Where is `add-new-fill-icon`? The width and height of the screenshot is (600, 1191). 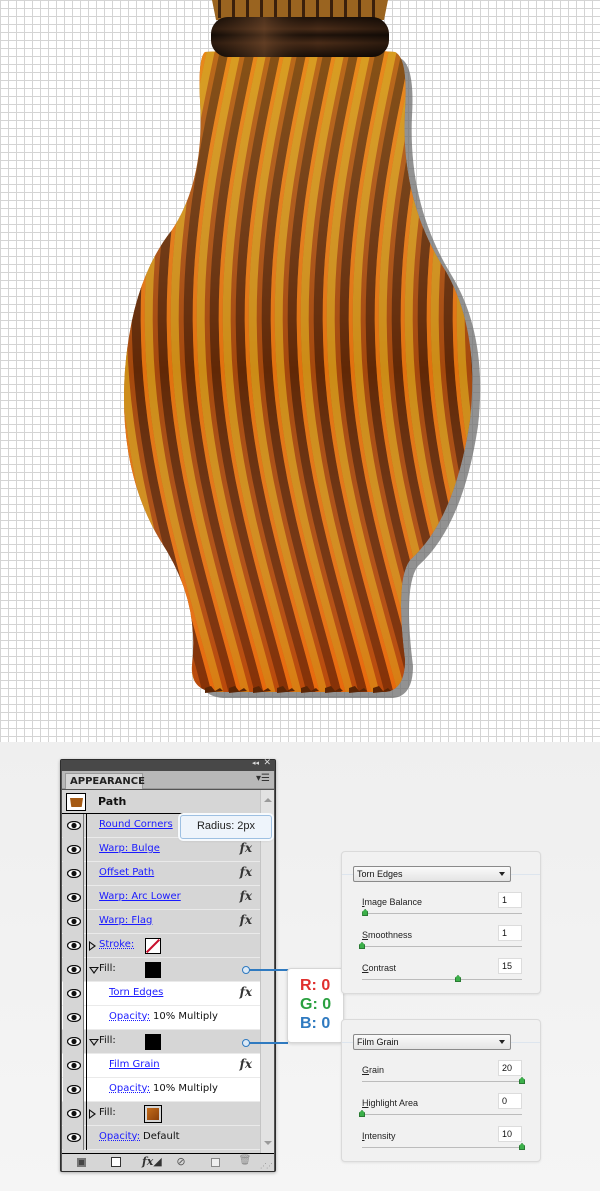
add-new-fill-icon is located at coordinates (116, 1163).